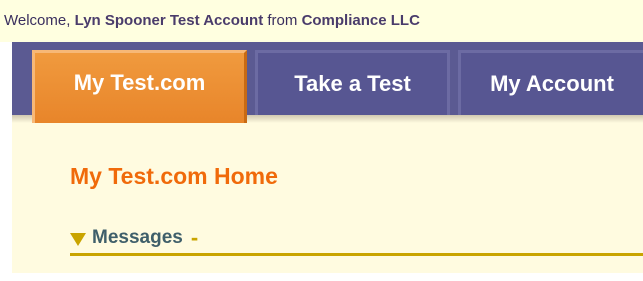 The width and height of the screenshot is (643, 281). What do you see at coordinates (174, 176) in the screenshot?
I see `page-title: My Test.com Home` at bounding box center [174, 176].